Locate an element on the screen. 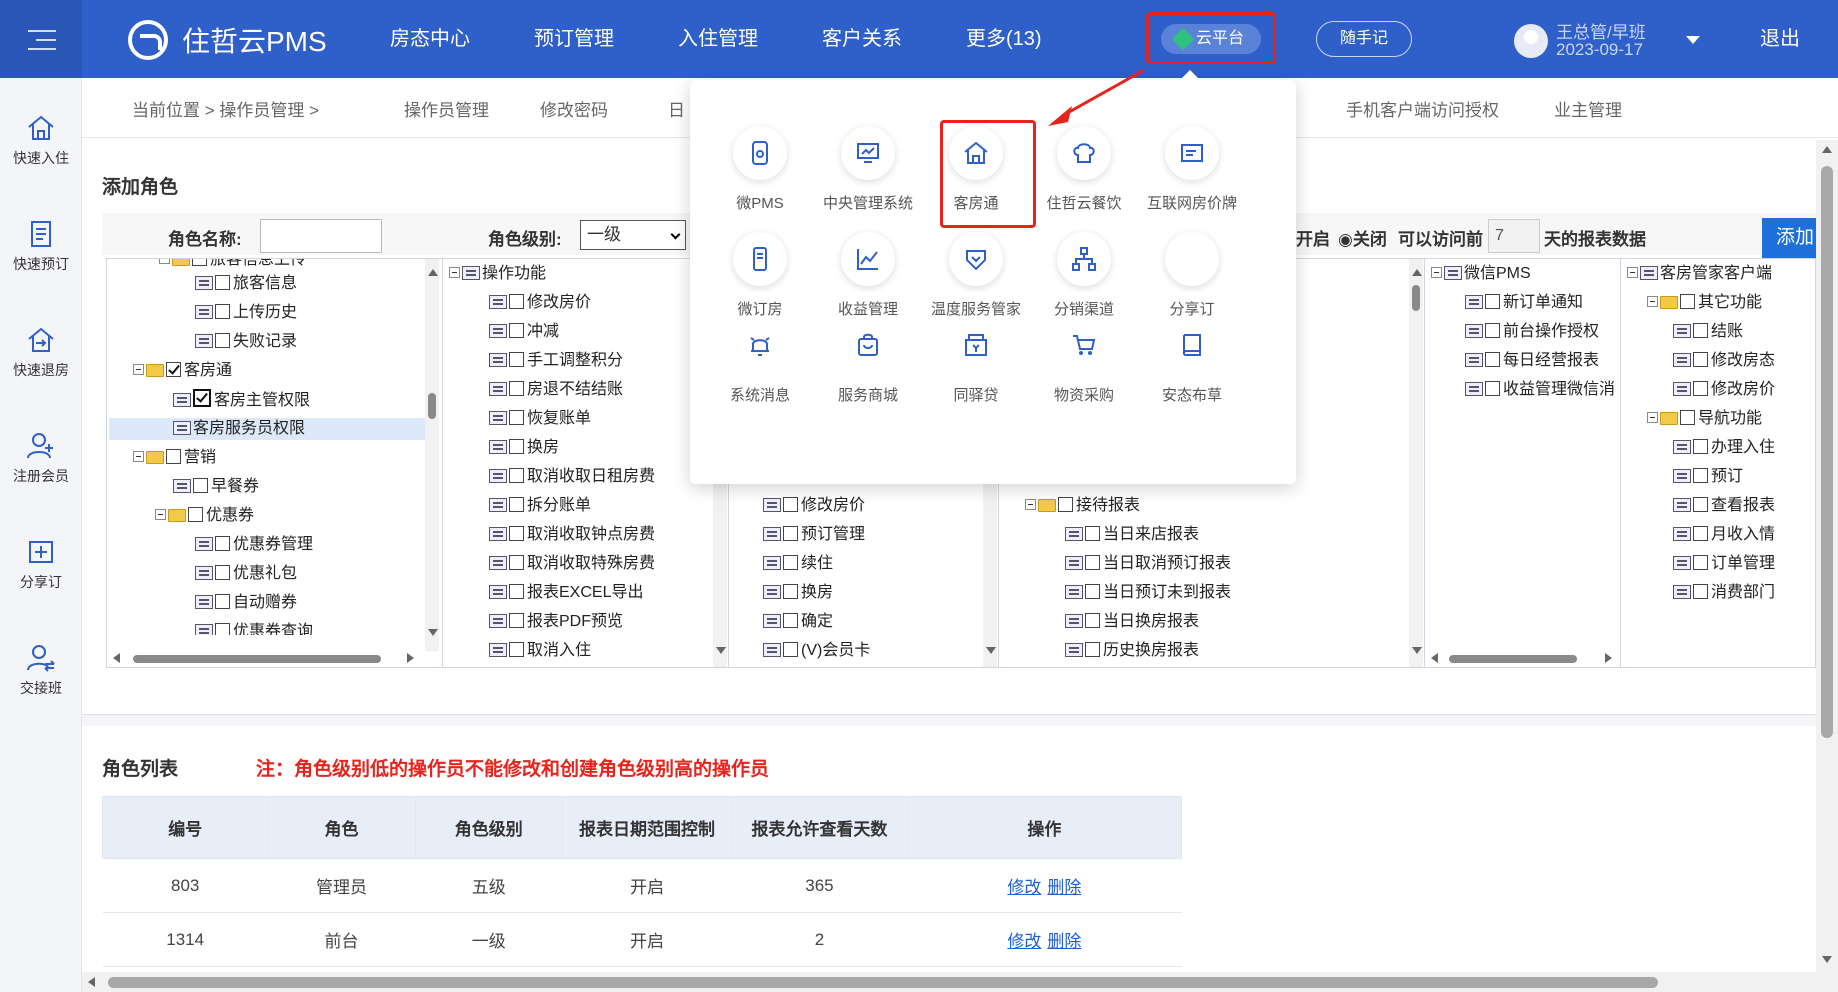  tree-node: 当日来店报表 is located at coordinates (1132, 535).